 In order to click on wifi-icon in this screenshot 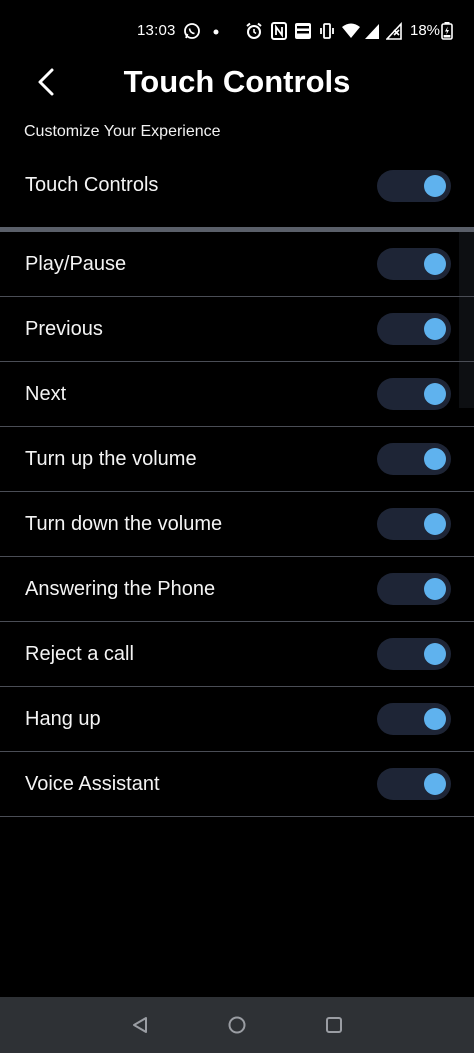, I will do `click(351, 30)`.